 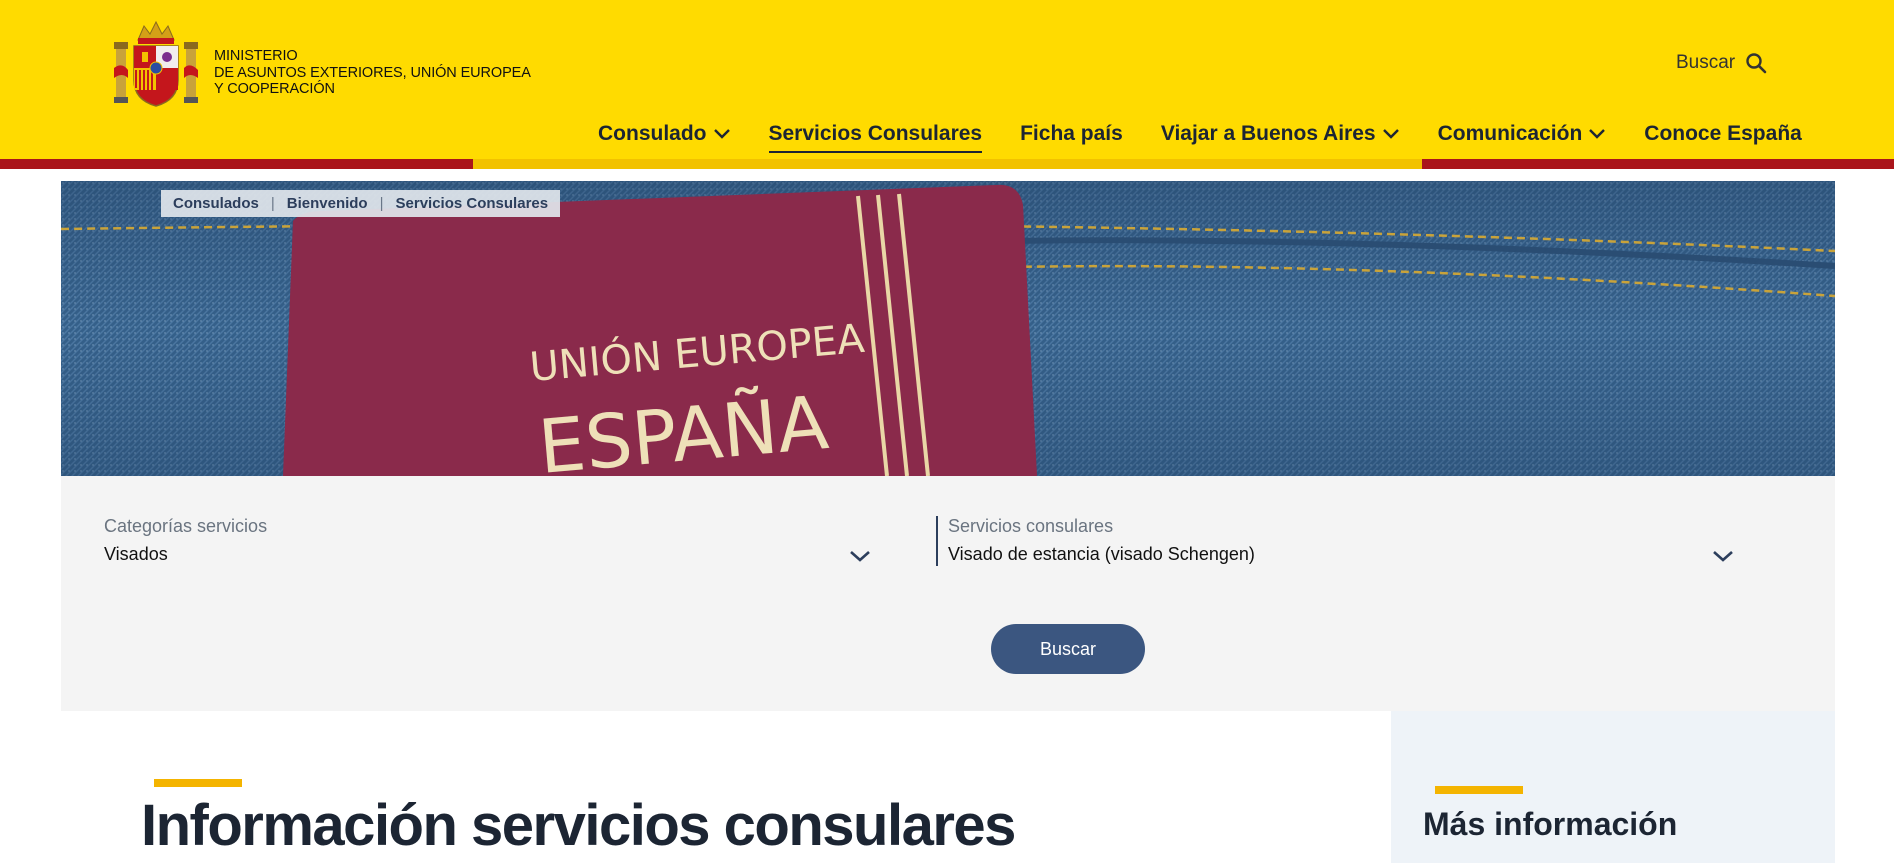 I want to click on nav-item-comunicacion: Comunicación, so click(x=1522, y=134).